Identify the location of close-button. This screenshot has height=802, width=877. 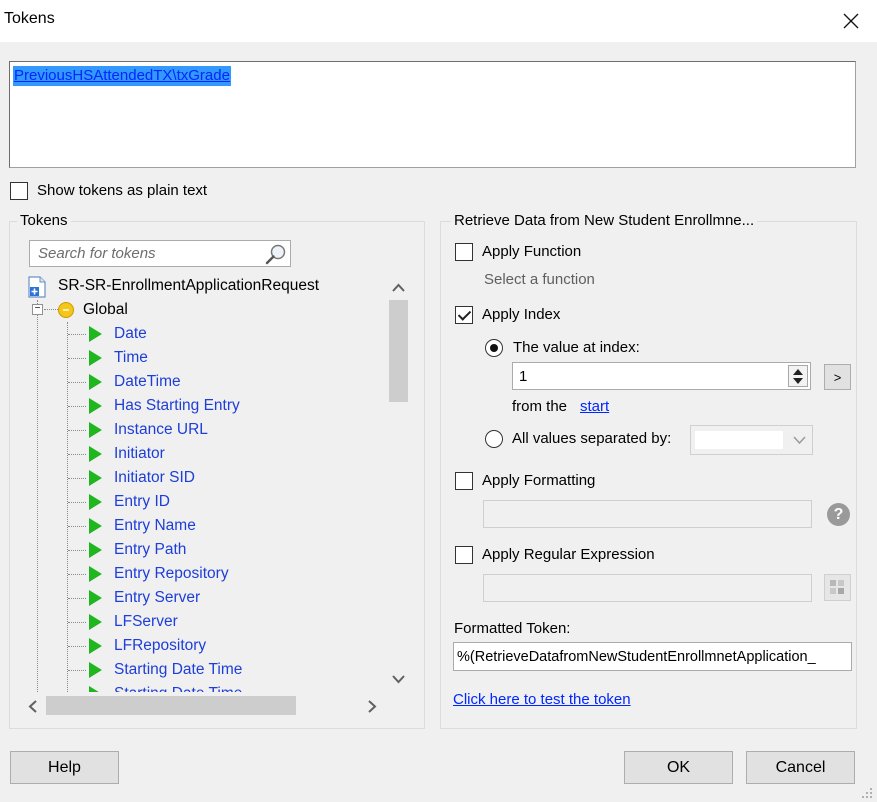
(851, 21).